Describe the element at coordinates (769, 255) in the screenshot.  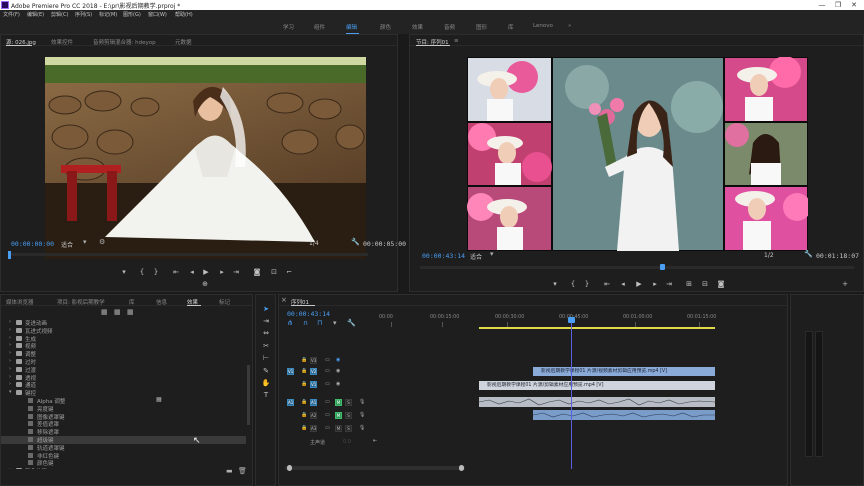
I see `program-resolution-fraction: 1/2` at that location.